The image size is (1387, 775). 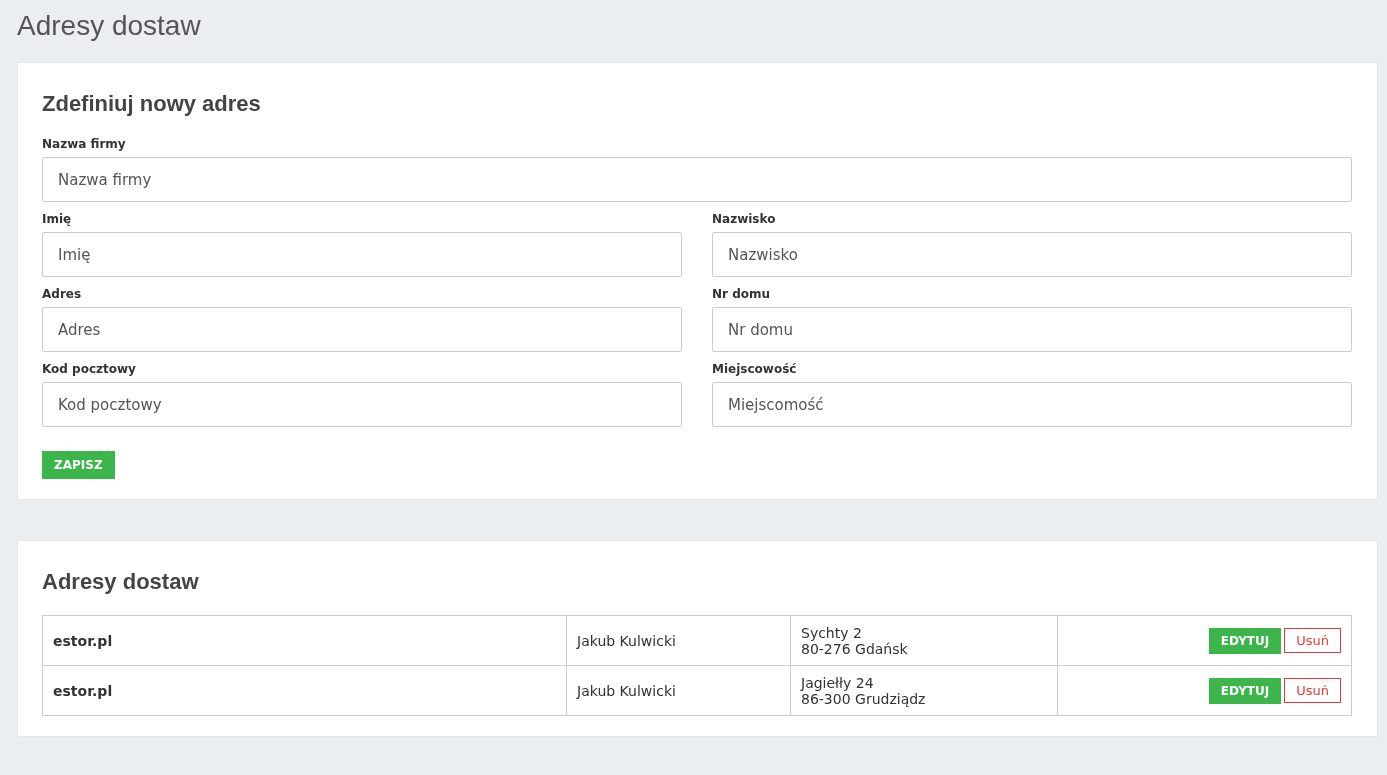 What do you see at coordinates (838, 682) in the screenshot?
I see `address-line: Jagiełły 24` at bounding box center [838, 682].